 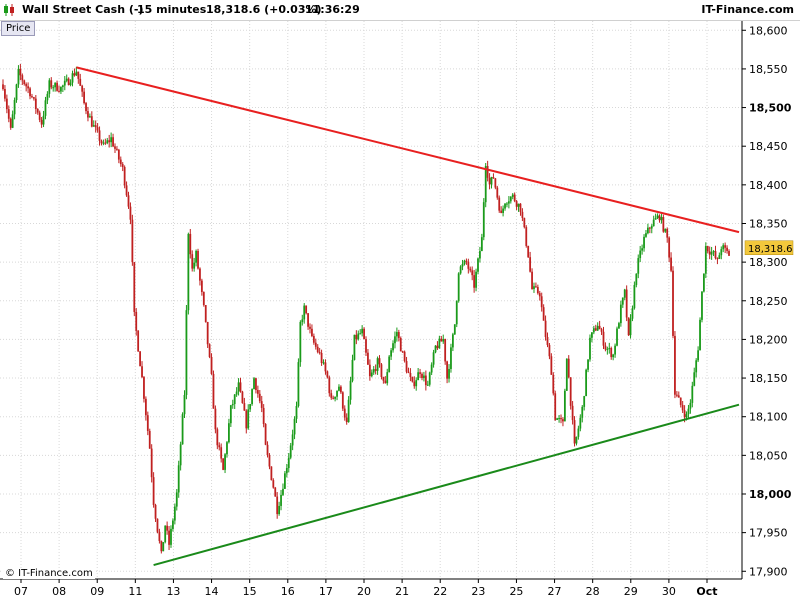 What do you see at coordinates (49, 573) in the screenshot?
I see `copyright-label: © IT-Finance.com` at bounding box center [49, 573].